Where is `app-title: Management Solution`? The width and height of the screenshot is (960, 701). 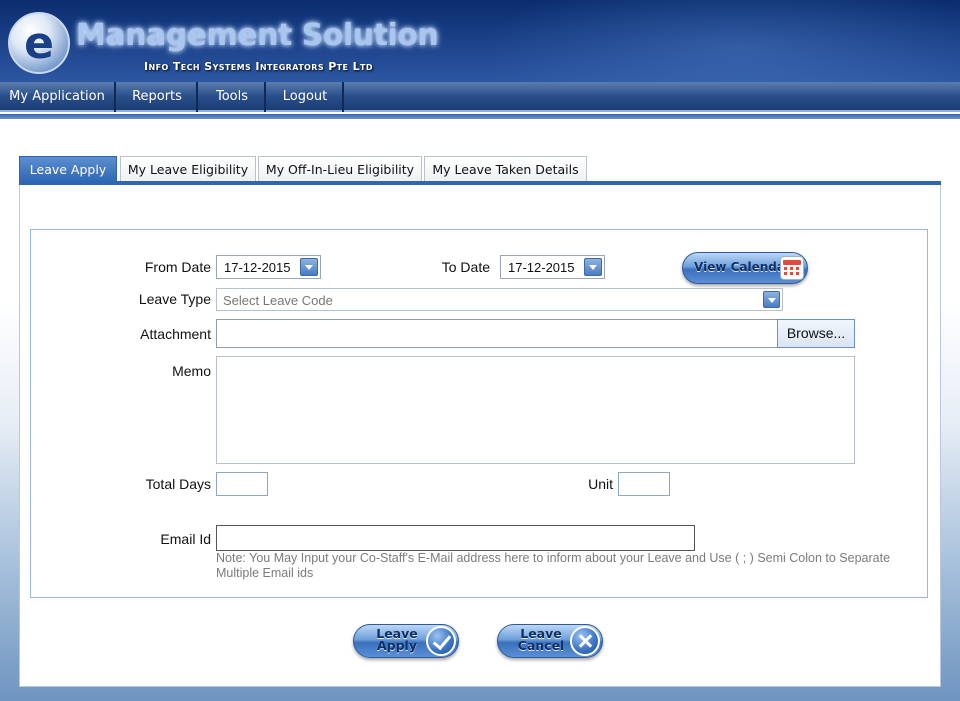
app-title: Management Solution is located at coordinates (257, 35).